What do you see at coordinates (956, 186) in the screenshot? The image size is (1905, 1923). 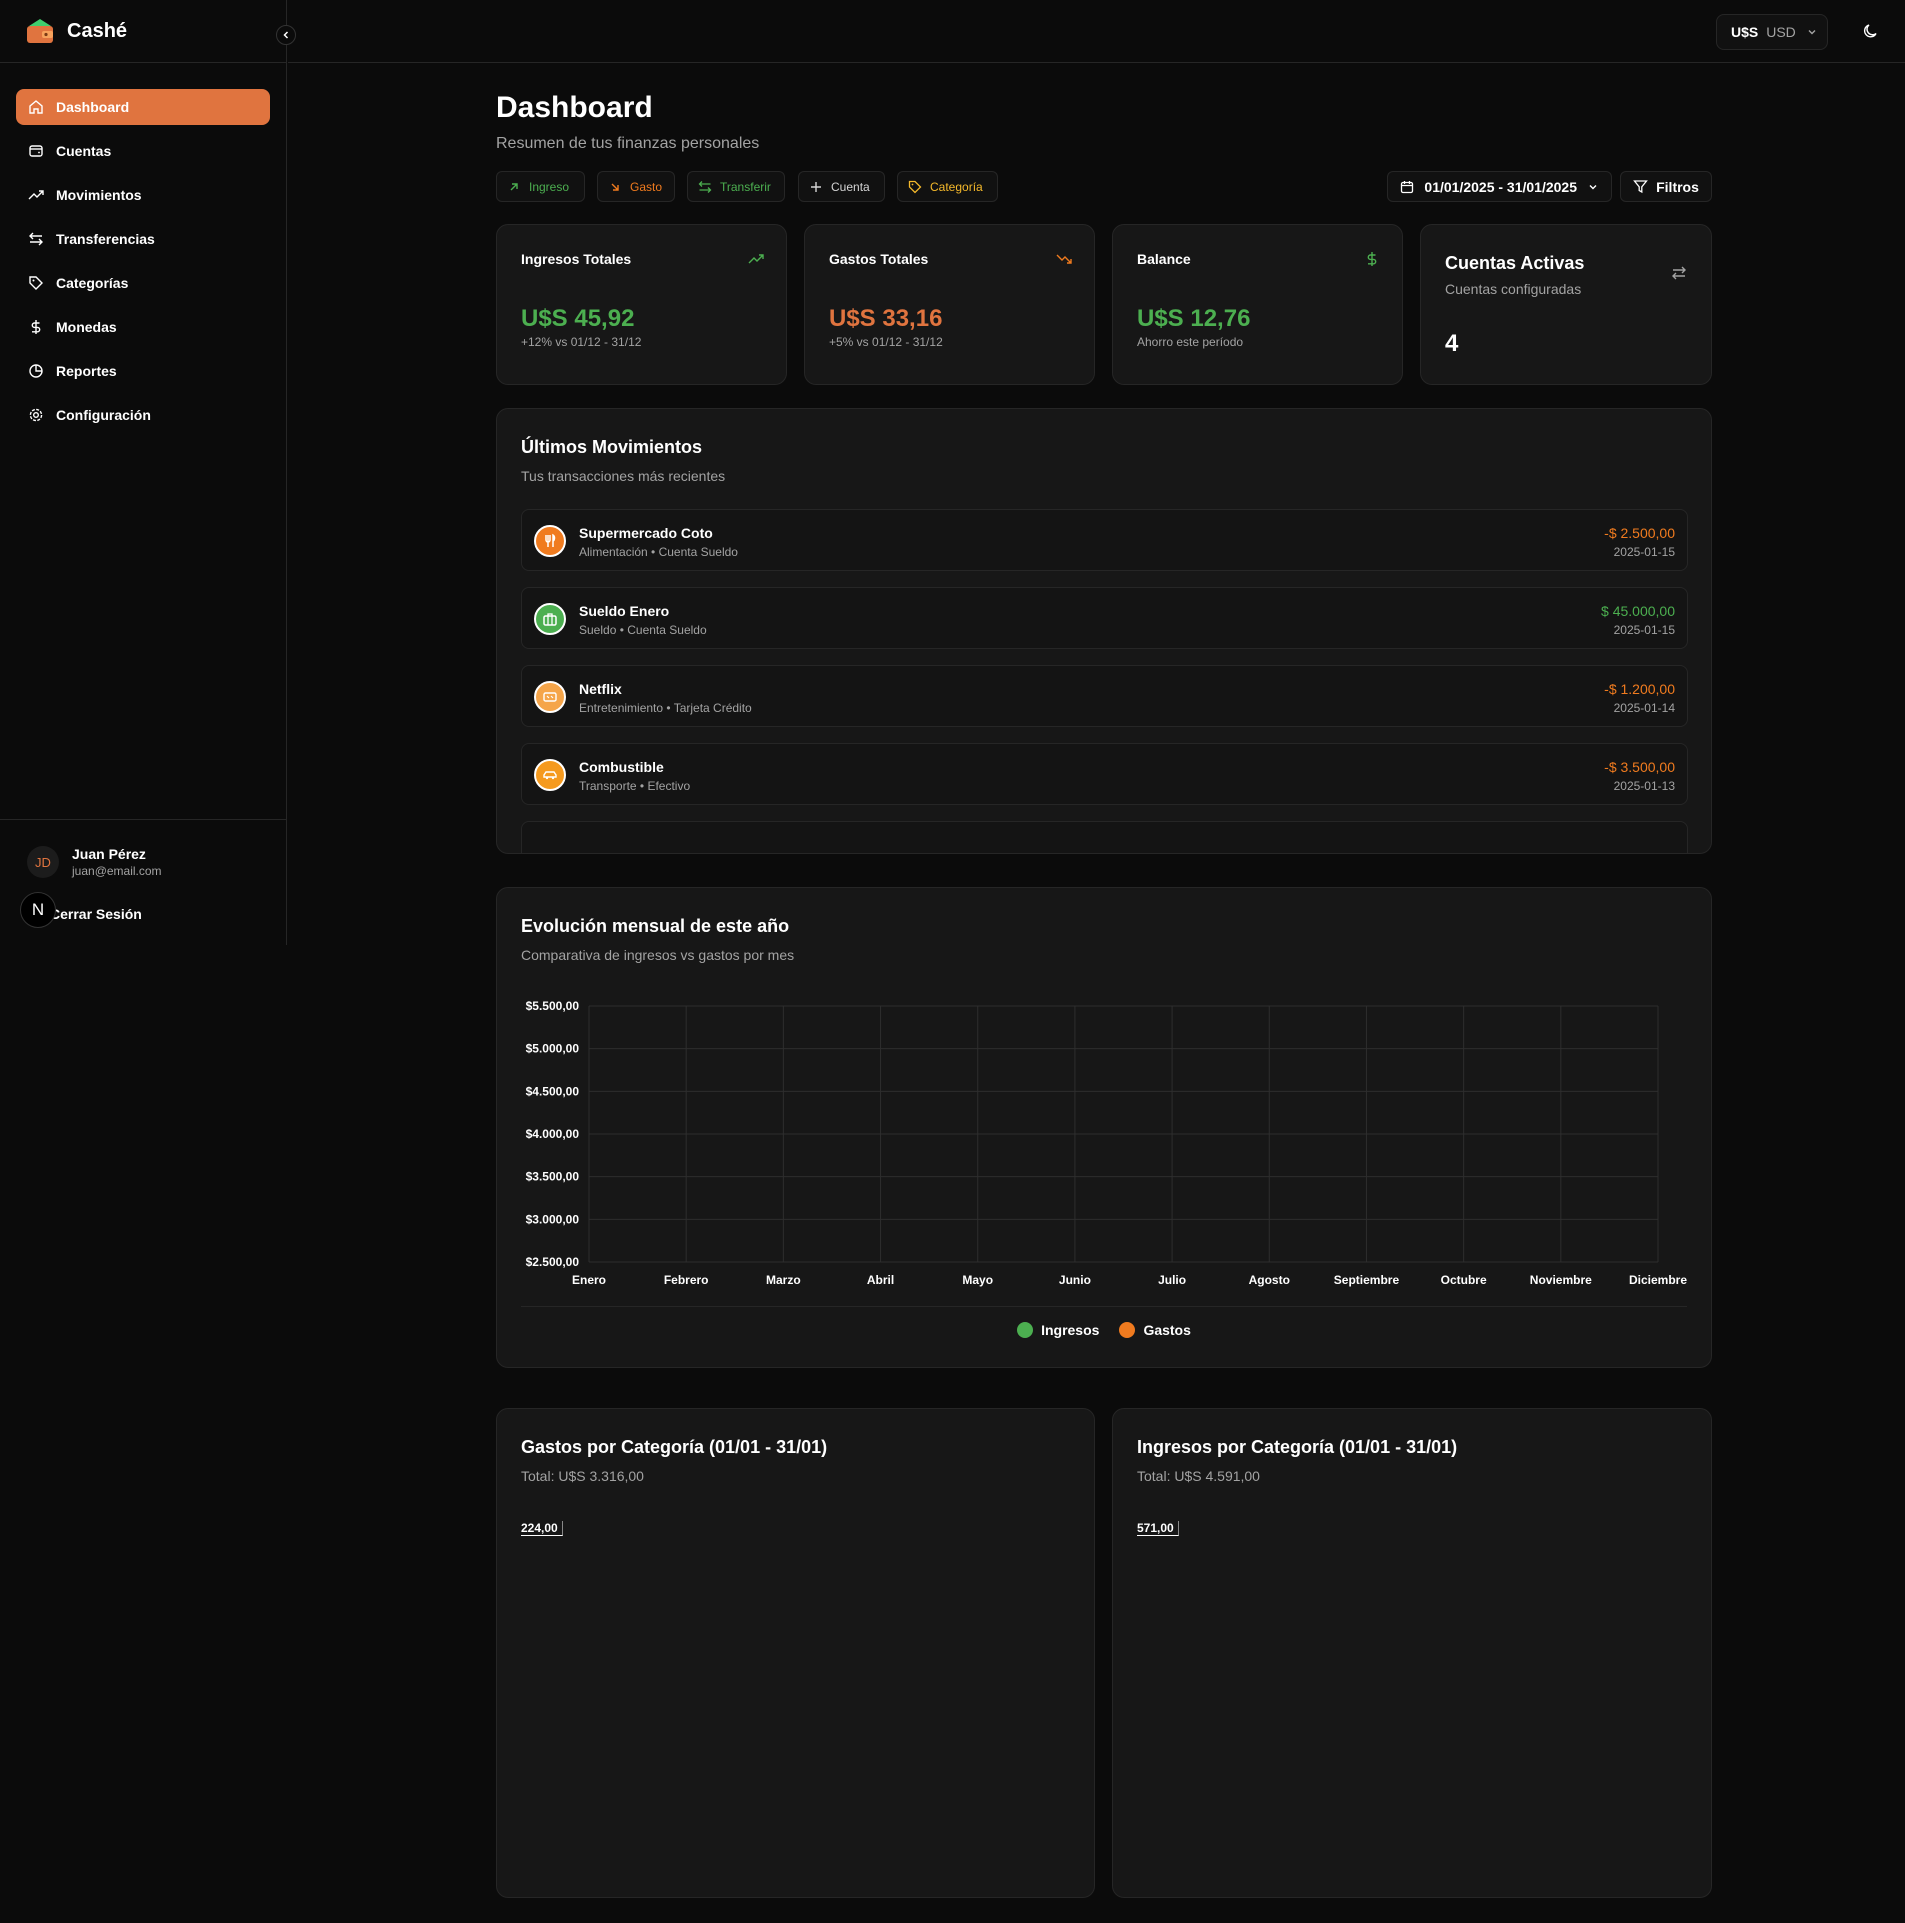 I see `add-category-label: Categoría` at bounding box center [956, 186].